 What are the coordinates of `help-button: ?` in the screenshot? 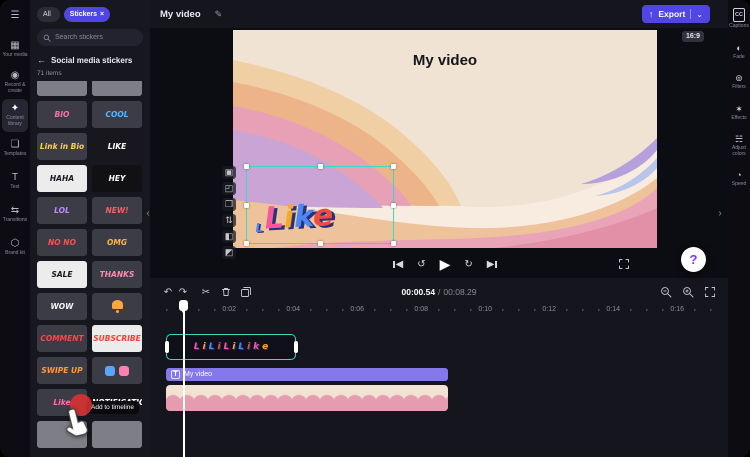 It's located at (693, 259).